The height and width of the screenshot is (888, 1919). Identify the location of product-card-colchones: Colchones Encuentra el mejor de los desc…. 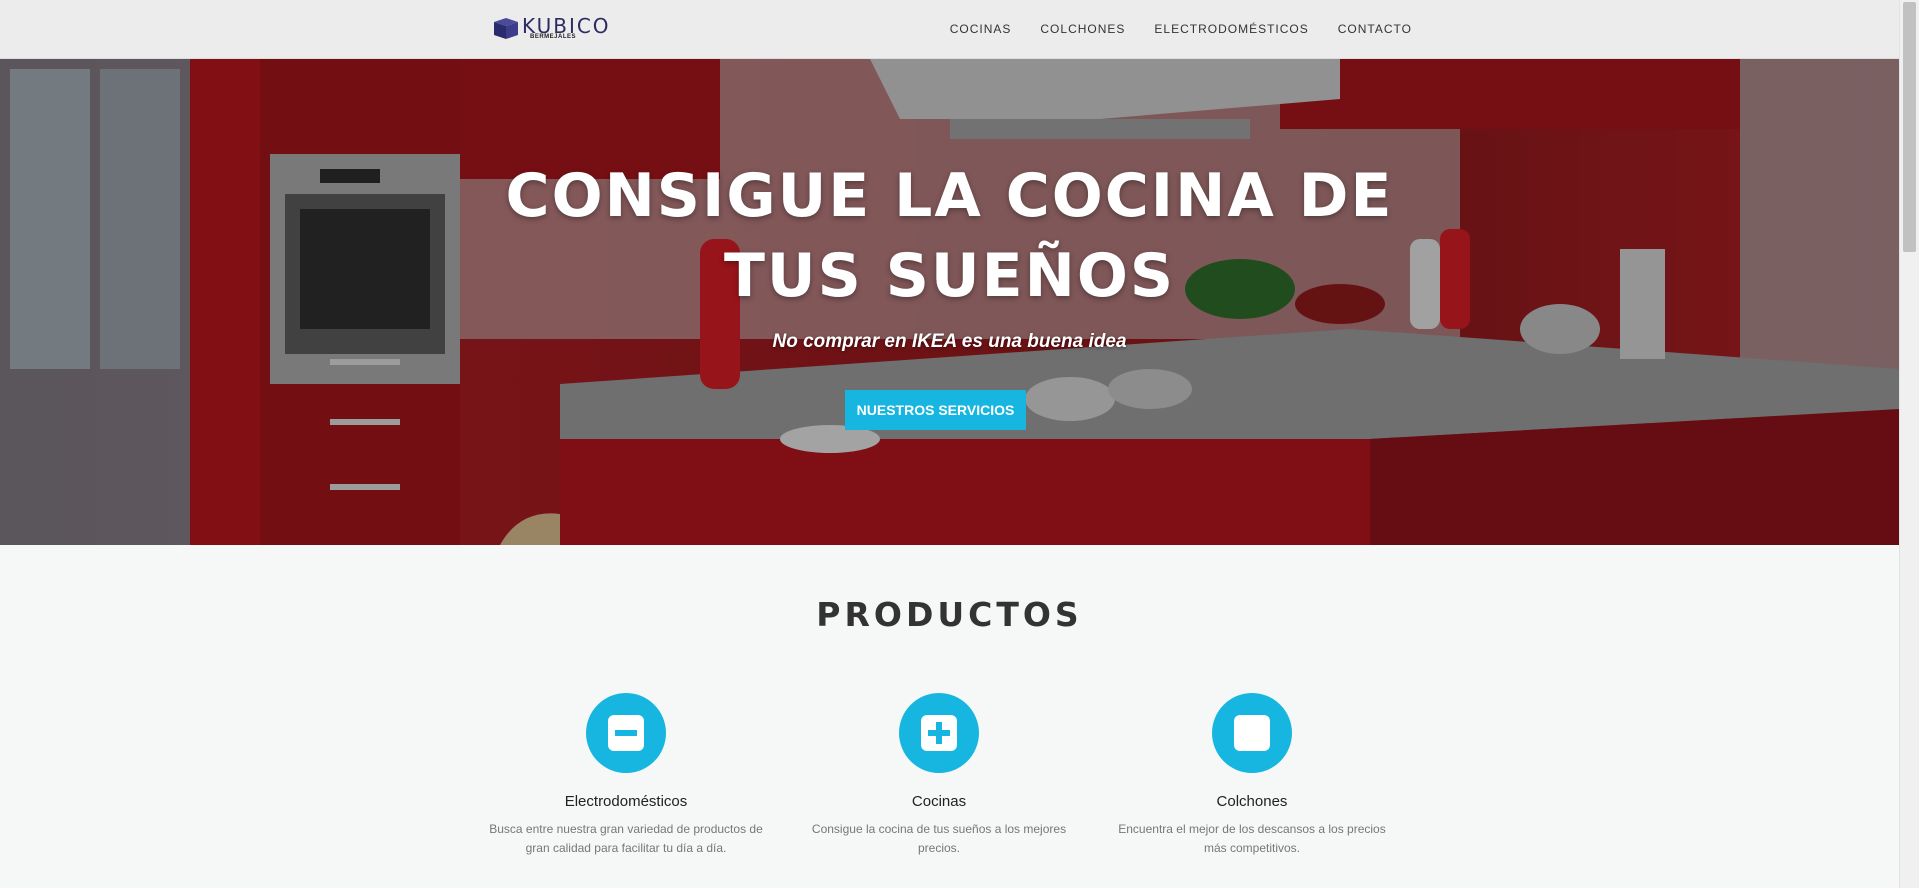
(1252, 775).